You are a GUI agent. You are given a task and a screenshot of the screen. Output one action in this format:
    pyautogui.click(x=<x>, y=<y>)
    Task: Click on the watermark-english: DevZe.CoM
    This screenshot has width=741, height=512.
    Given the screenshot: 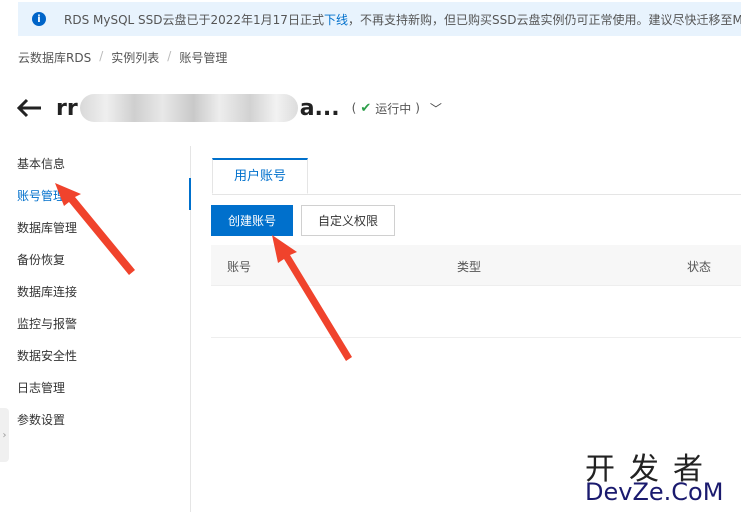 What is the action you would take?
    pyautogui.click(x=654, y=492)
    